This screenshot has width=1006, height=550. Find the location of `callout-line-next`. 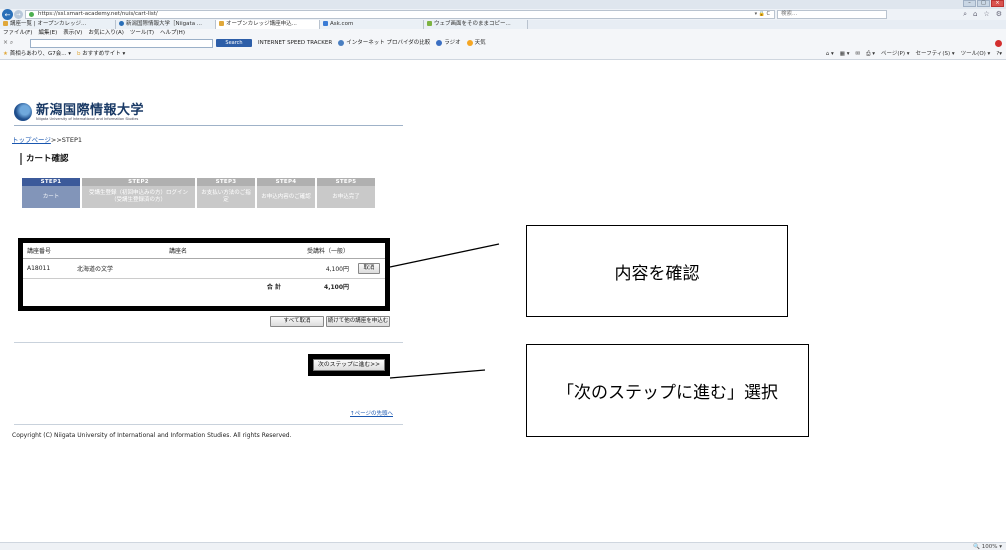

callout-line-next is located at coordinates (437, 374).